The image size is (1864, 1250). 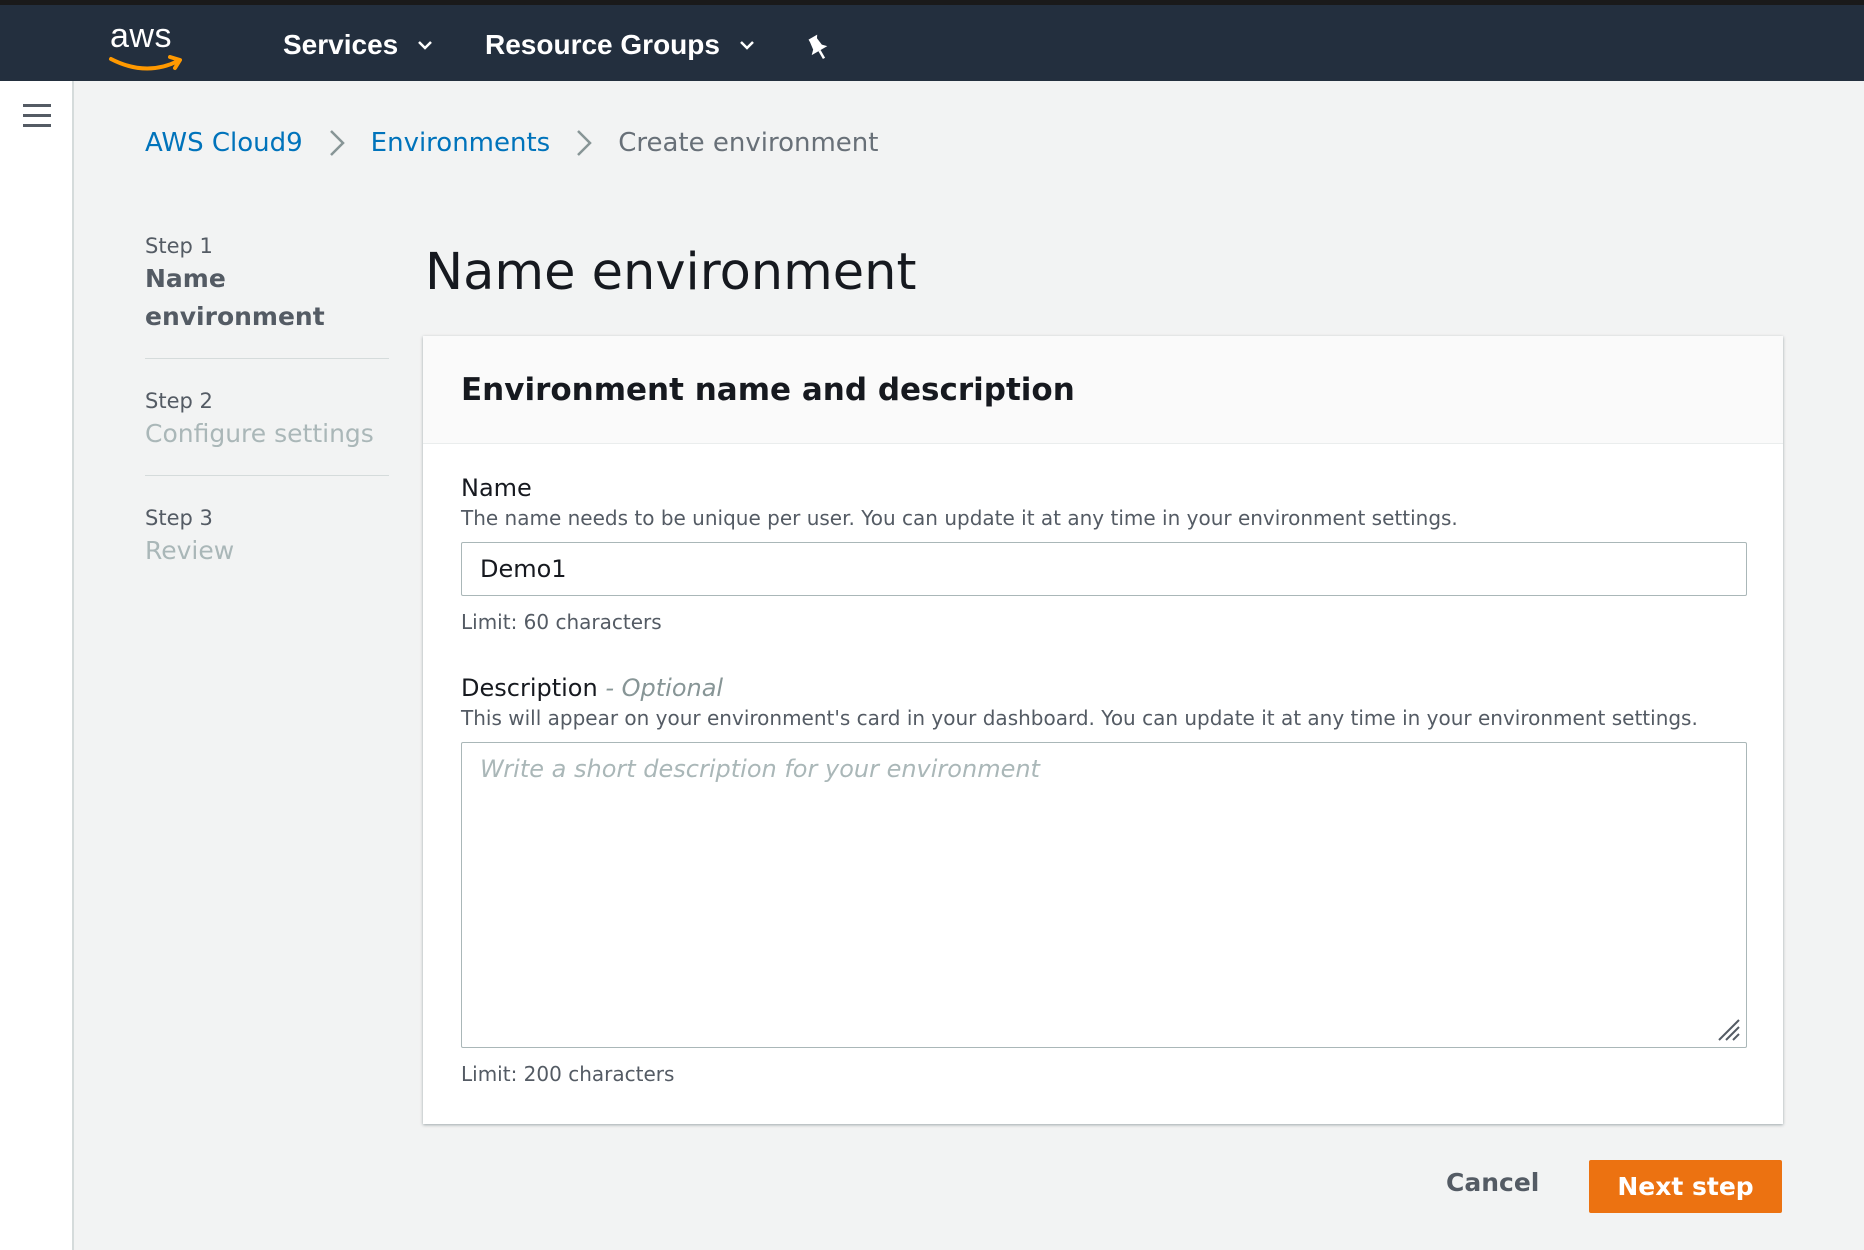 What do you see at coordinates (1727, 1028) in the screenshot?
I see `resize-grip-icon` at bounding box center [1727, 1028].